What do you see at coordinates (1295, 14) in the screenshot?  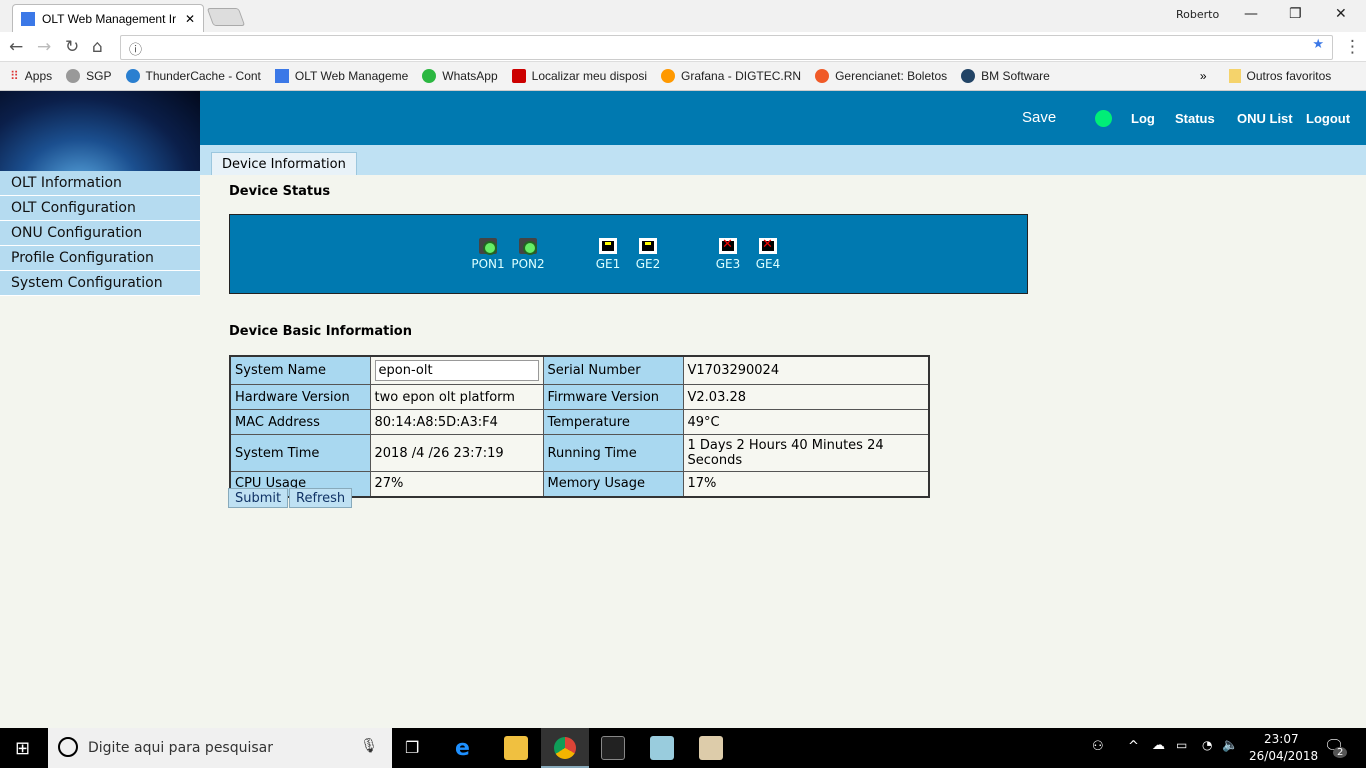 I see `restore-icon: ❐` at bounding box center [1295, 14].